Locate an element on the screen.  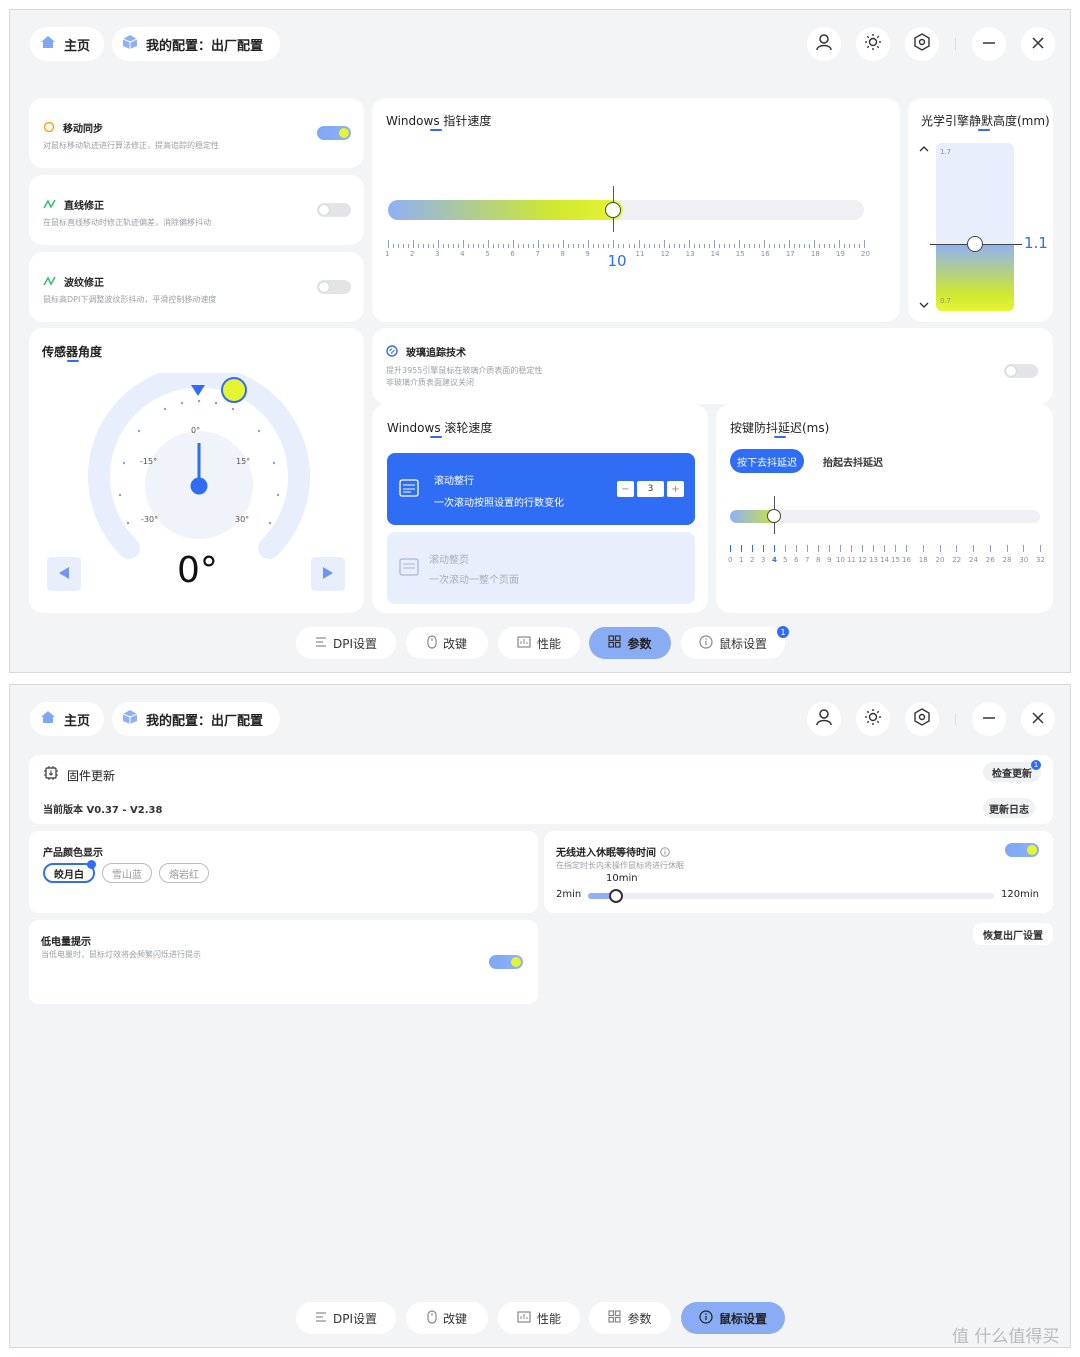
sleep-track is located at coordinates (791, 896).